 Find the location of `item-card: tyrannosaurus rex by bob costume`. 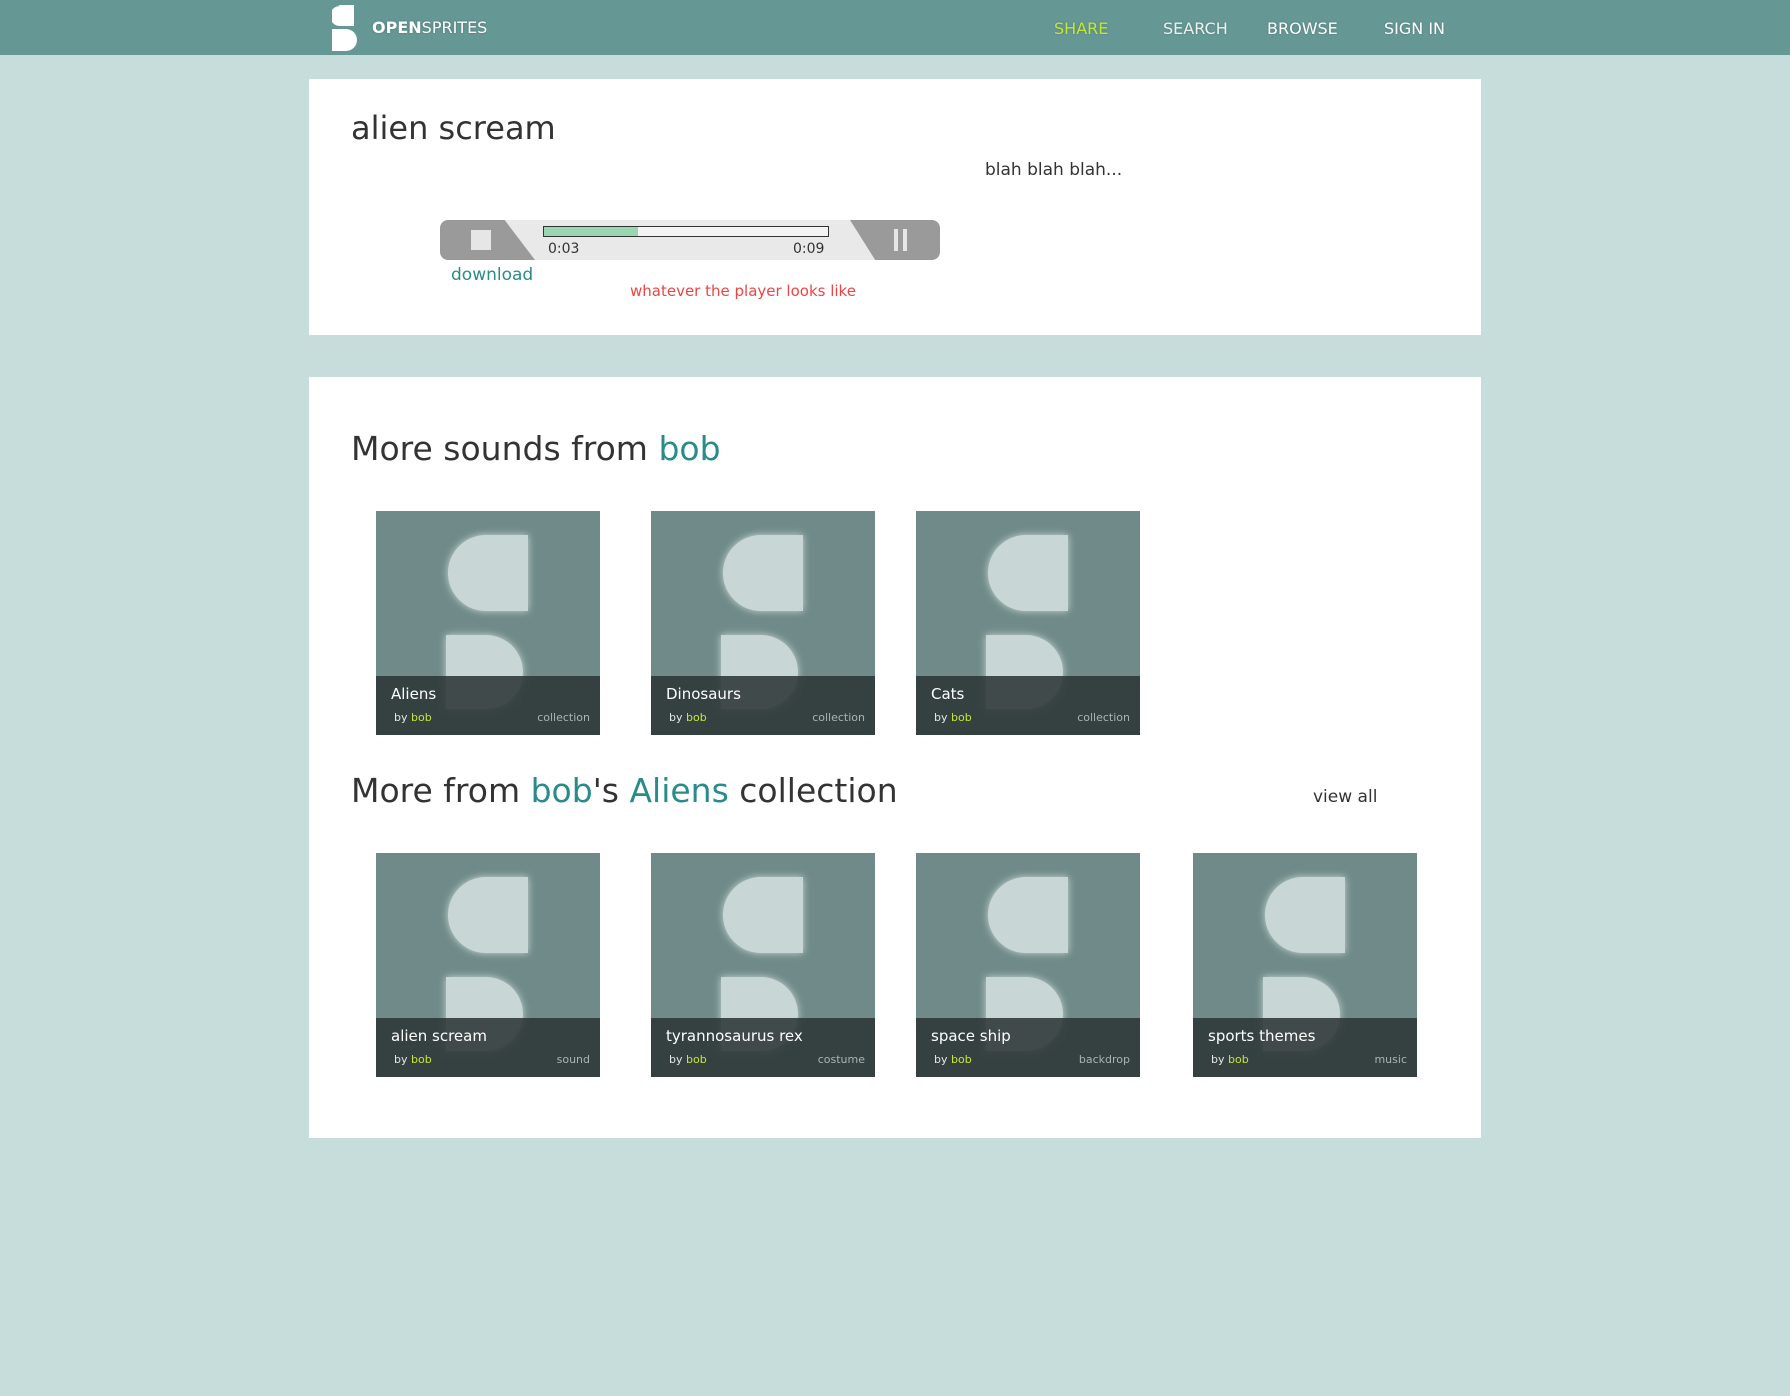

item-card: tyrannosaurus rex by bob costume is located at coordinates (763, 965).